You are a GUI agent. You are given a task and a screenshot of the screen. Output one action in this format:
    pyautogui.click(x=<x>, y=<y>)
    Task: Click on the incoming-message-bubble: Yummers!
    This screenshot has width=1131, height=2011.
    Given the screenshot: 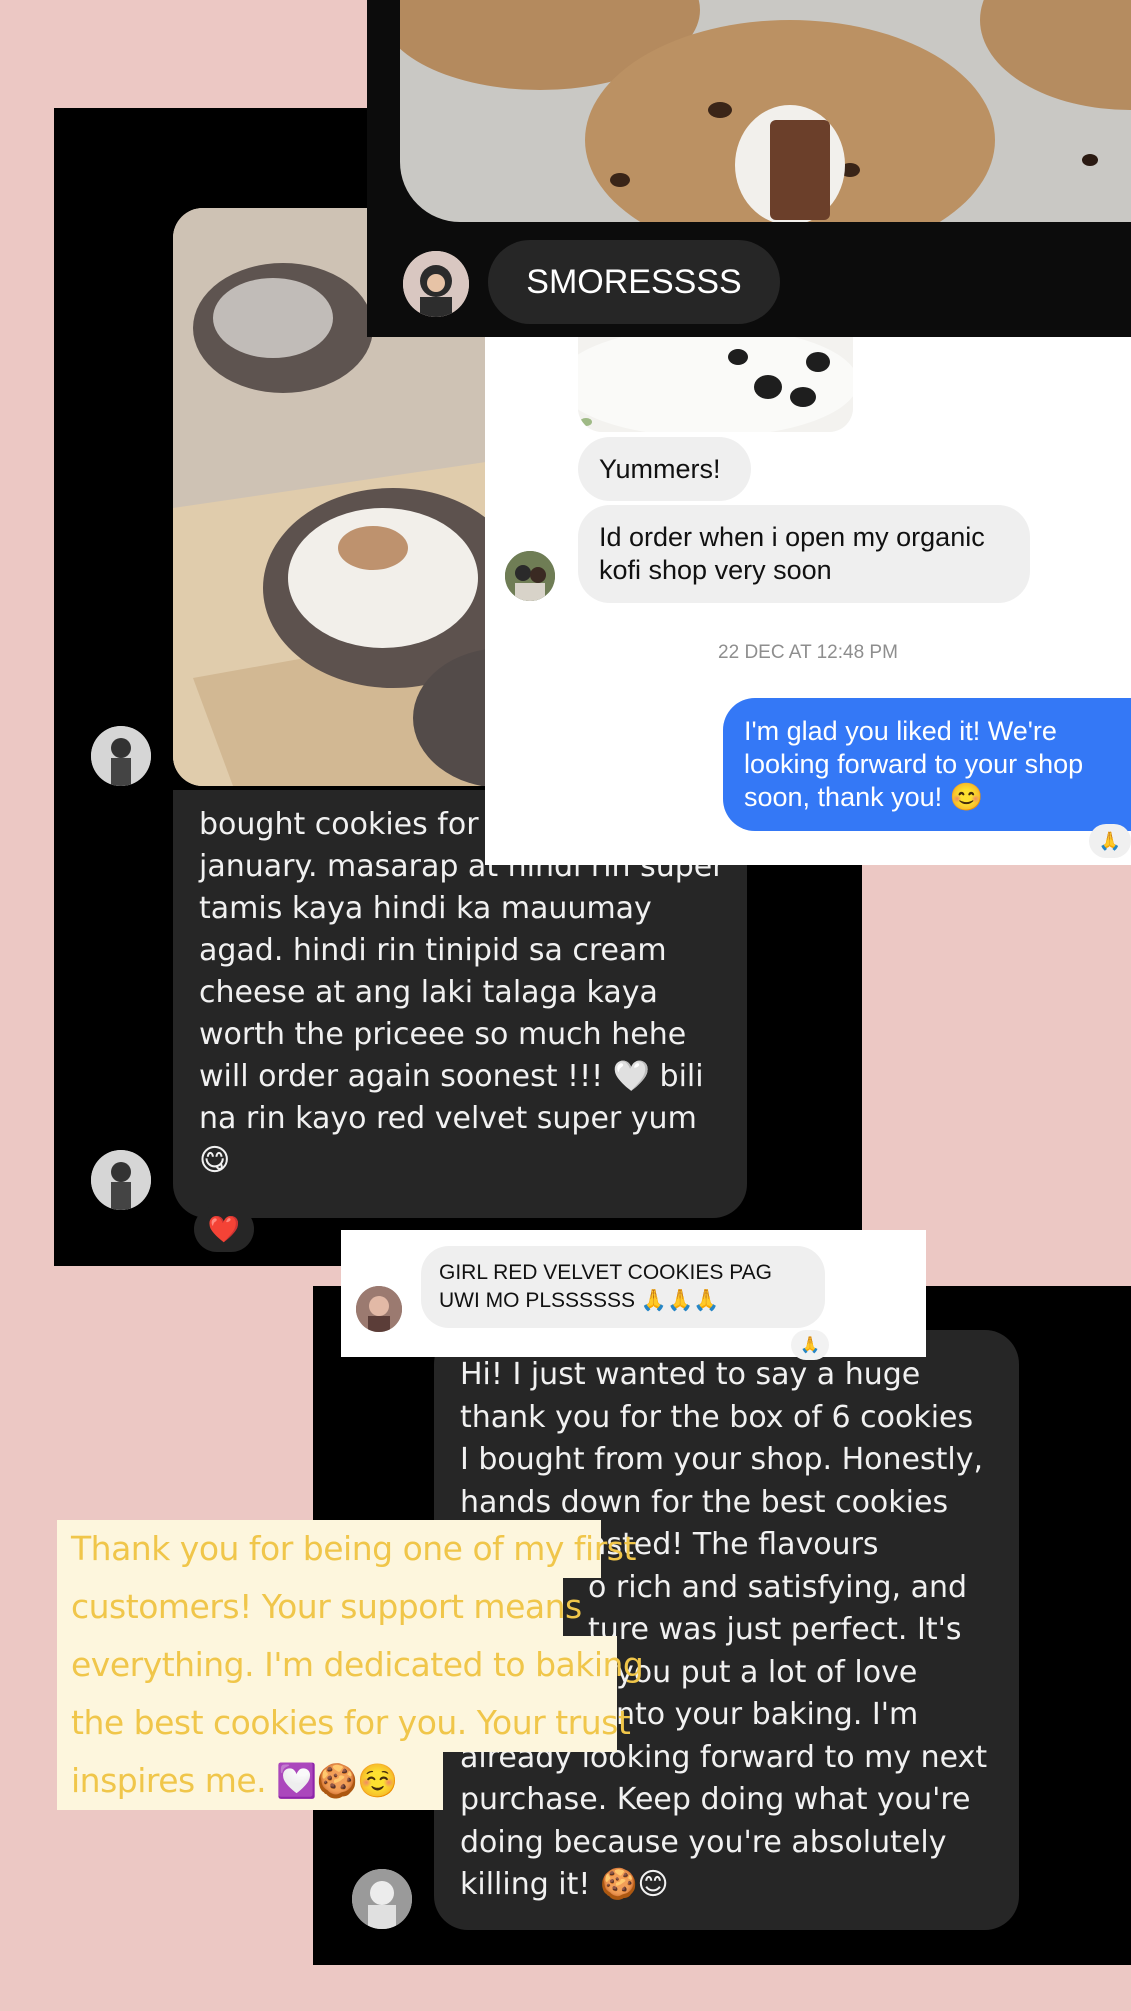 What is the action you would take?
    pyautogui.click(x=664, y=469)
    